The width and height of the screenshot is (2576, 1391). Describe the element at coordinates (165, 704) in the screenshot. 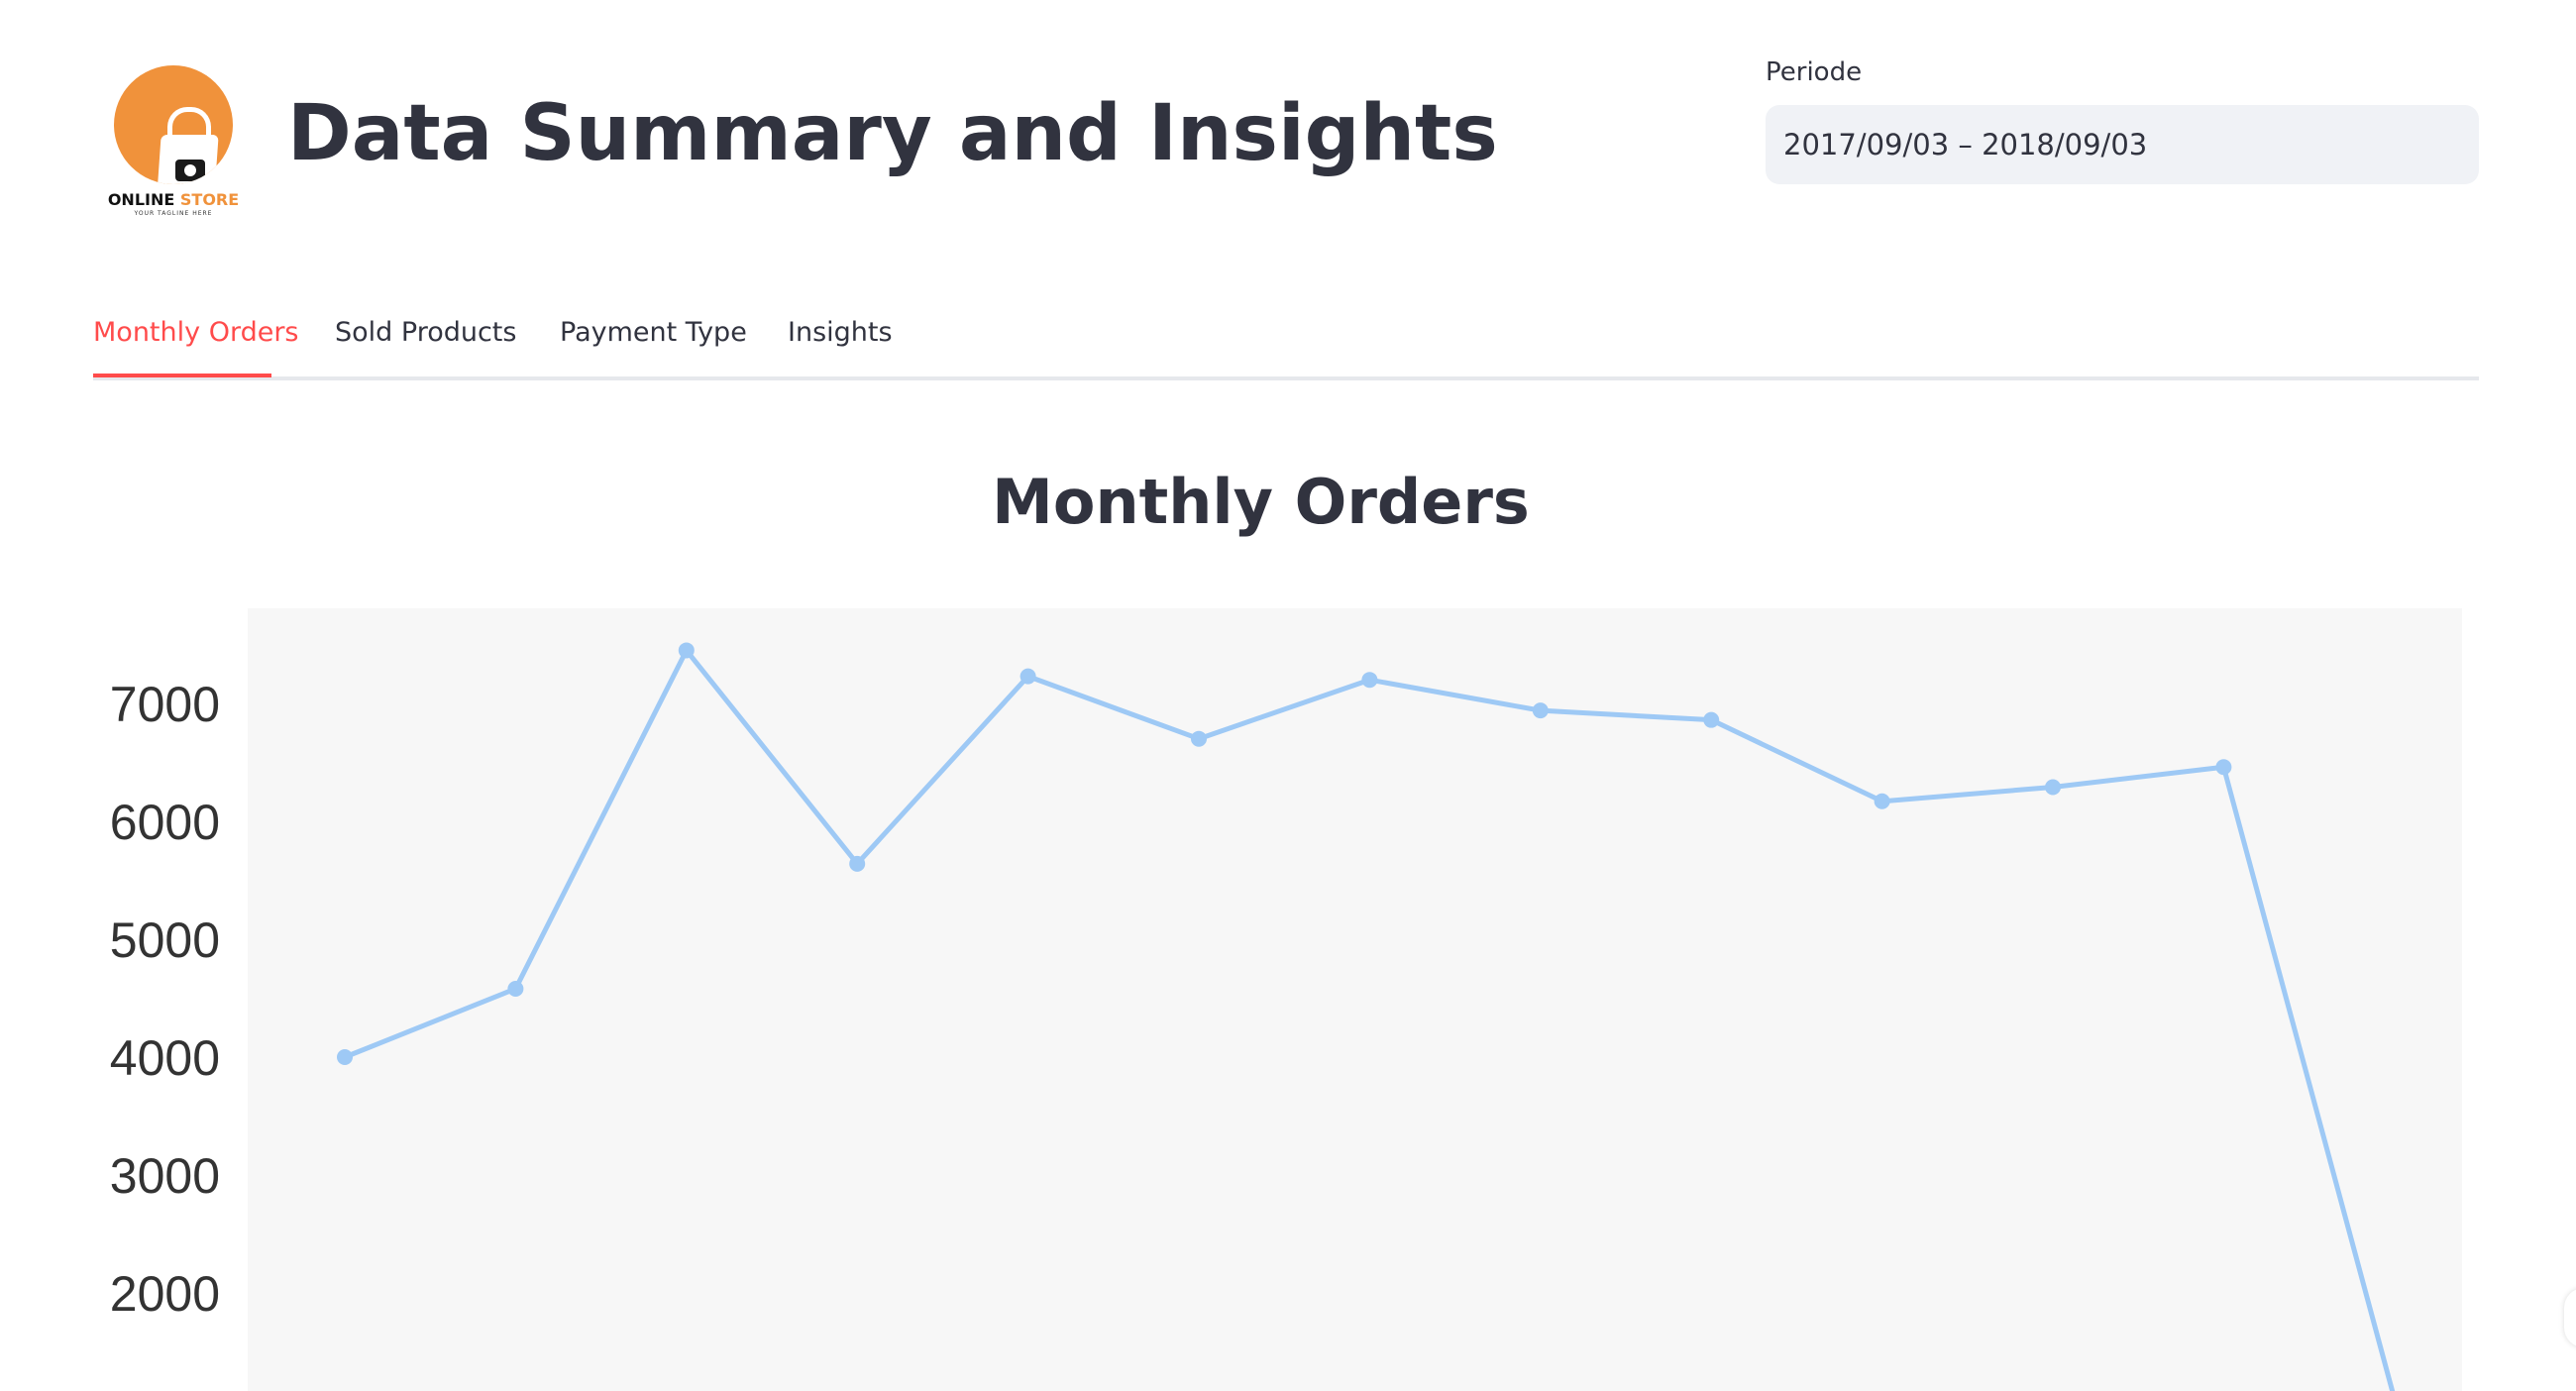

I see `y-tick-label: 7000` at that location.